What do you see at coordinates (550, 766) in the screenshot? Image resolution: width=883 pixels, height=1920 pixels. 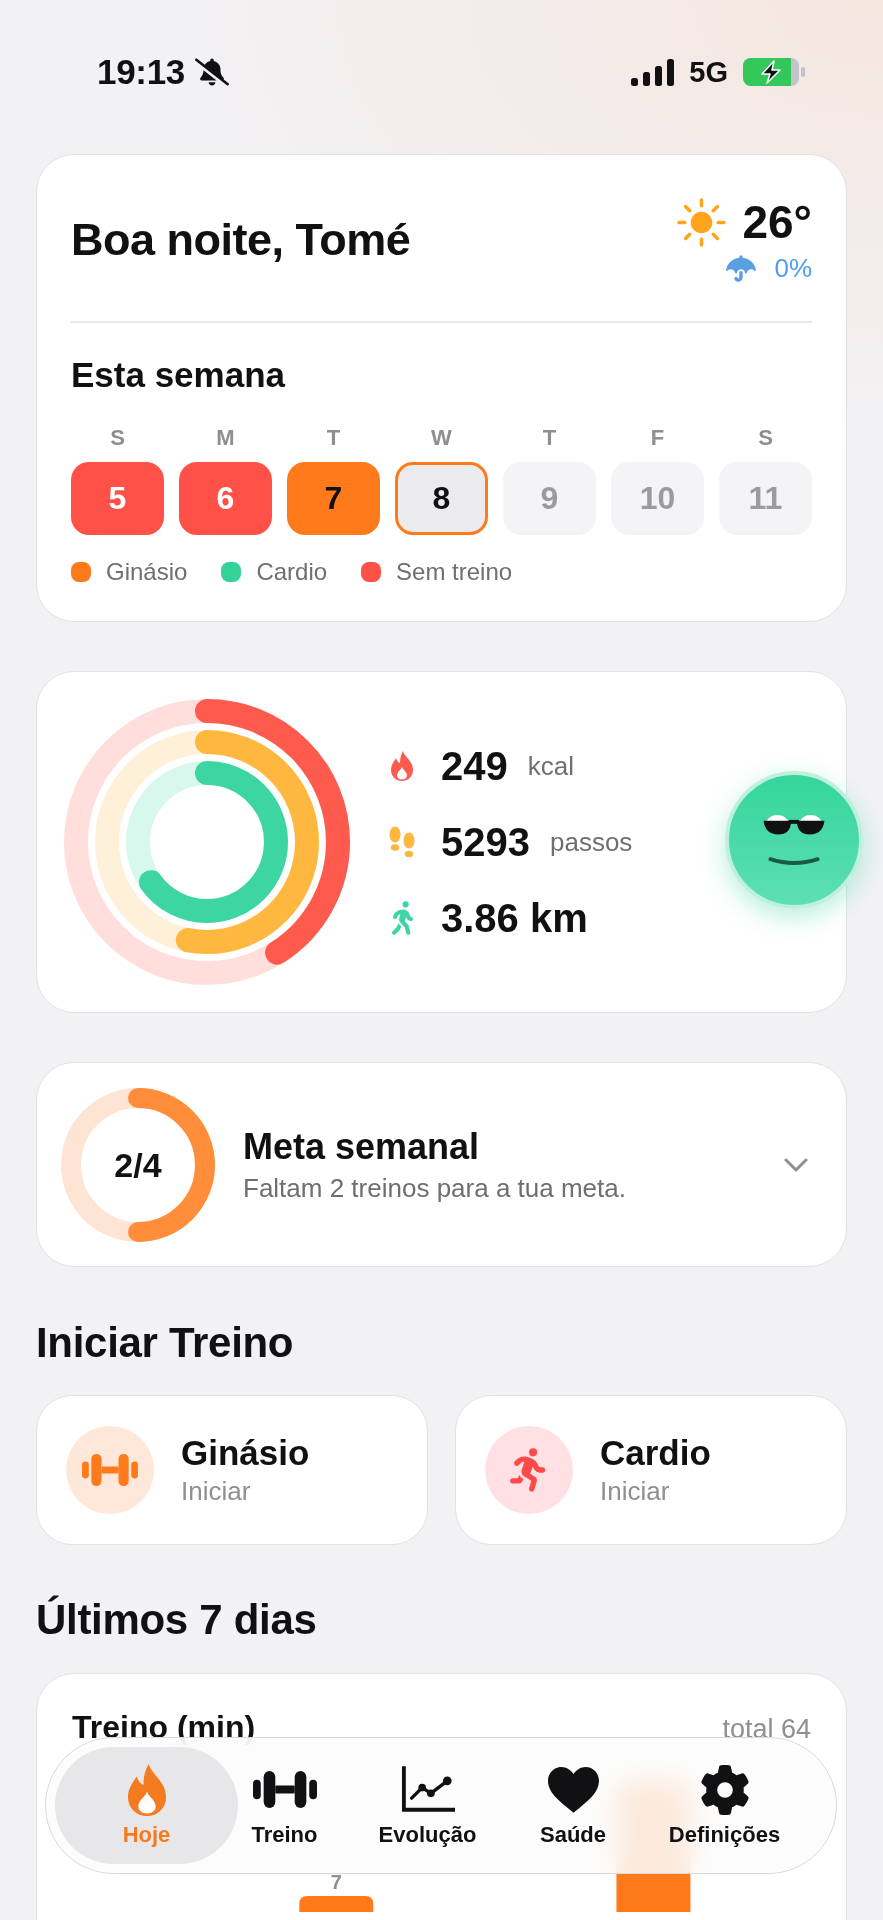 I see `metric-unit: kcal` at bounding box center [550, 766].